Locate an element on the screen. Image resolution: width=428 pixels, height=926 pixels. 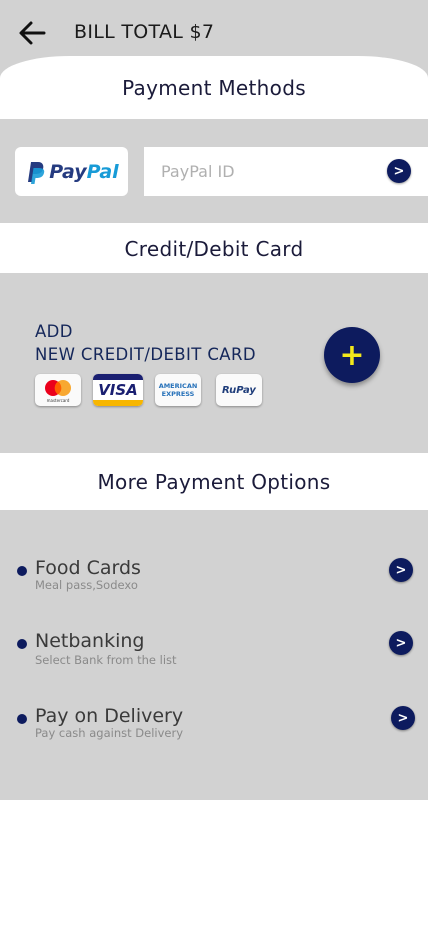
rupay-logo-text: RuPay is located at coordinates (239, 390).